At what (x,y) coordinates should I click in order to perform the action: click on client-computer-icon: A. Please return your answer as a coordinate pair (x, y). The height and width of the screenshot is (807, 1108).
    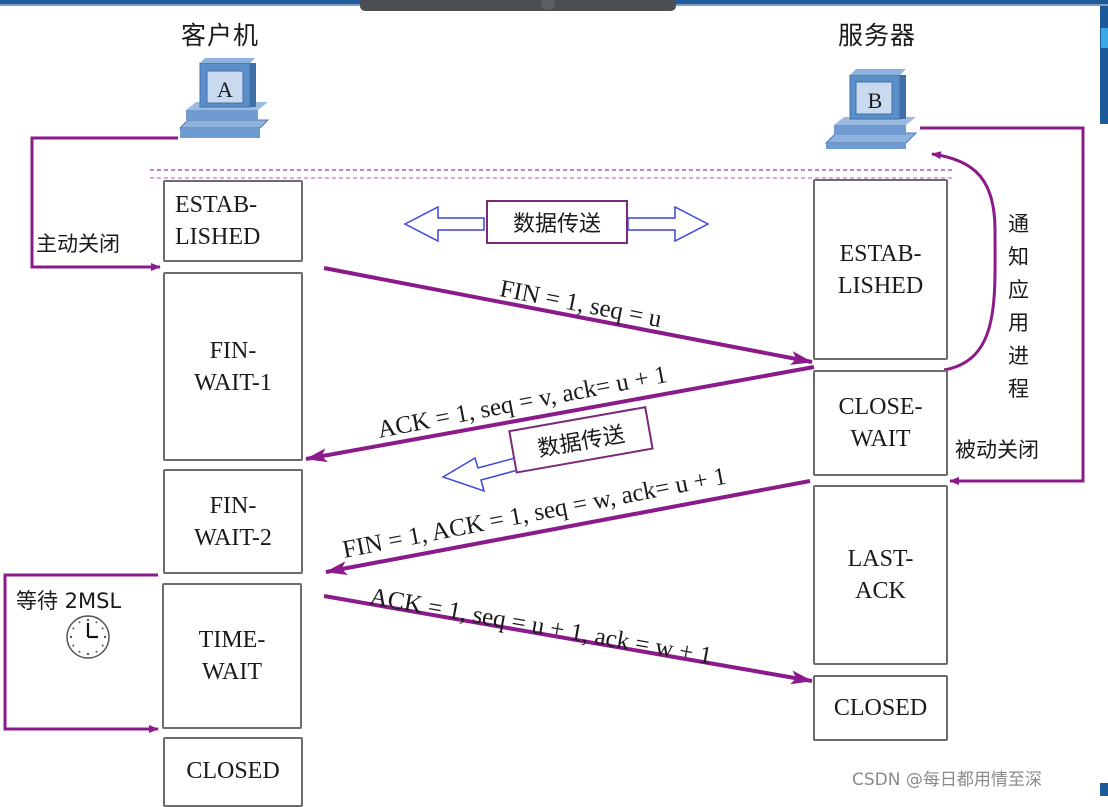
    Looking at the image, I should click on (224, 98).